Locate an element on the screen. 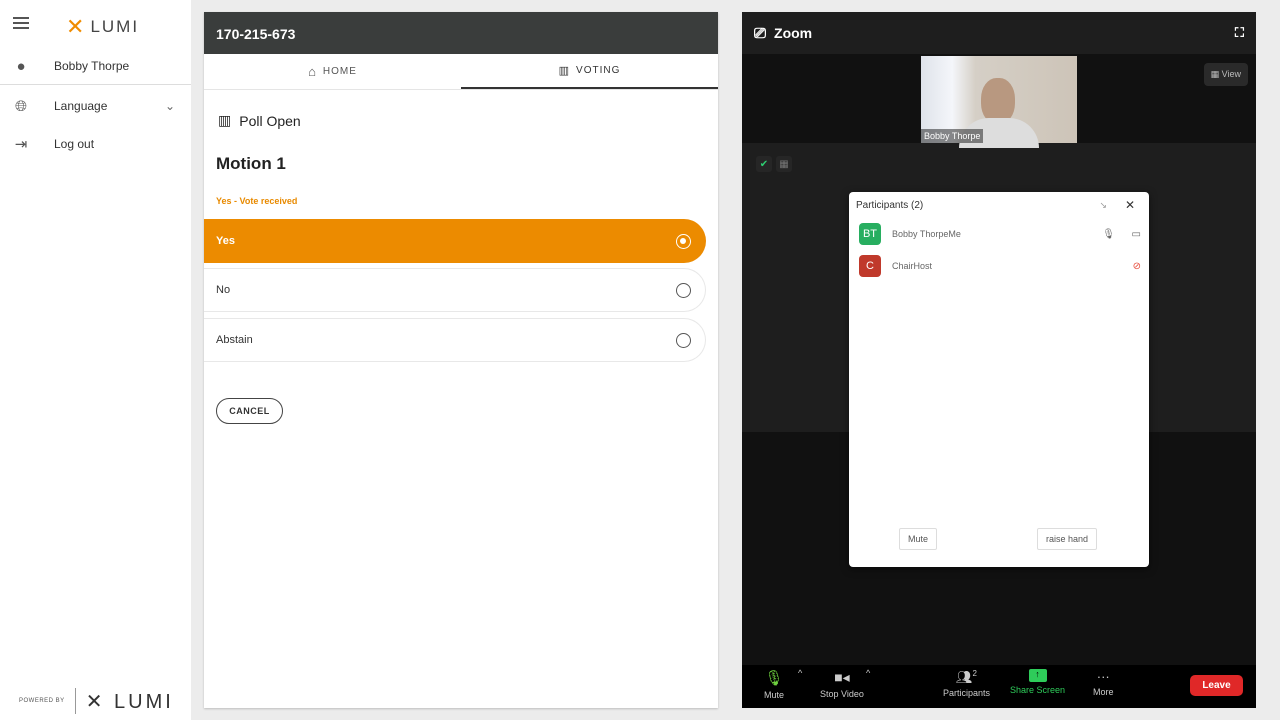 The image size is (1280, 720). tab-home: ⌂ HOME is located at coordinates (332, 71).